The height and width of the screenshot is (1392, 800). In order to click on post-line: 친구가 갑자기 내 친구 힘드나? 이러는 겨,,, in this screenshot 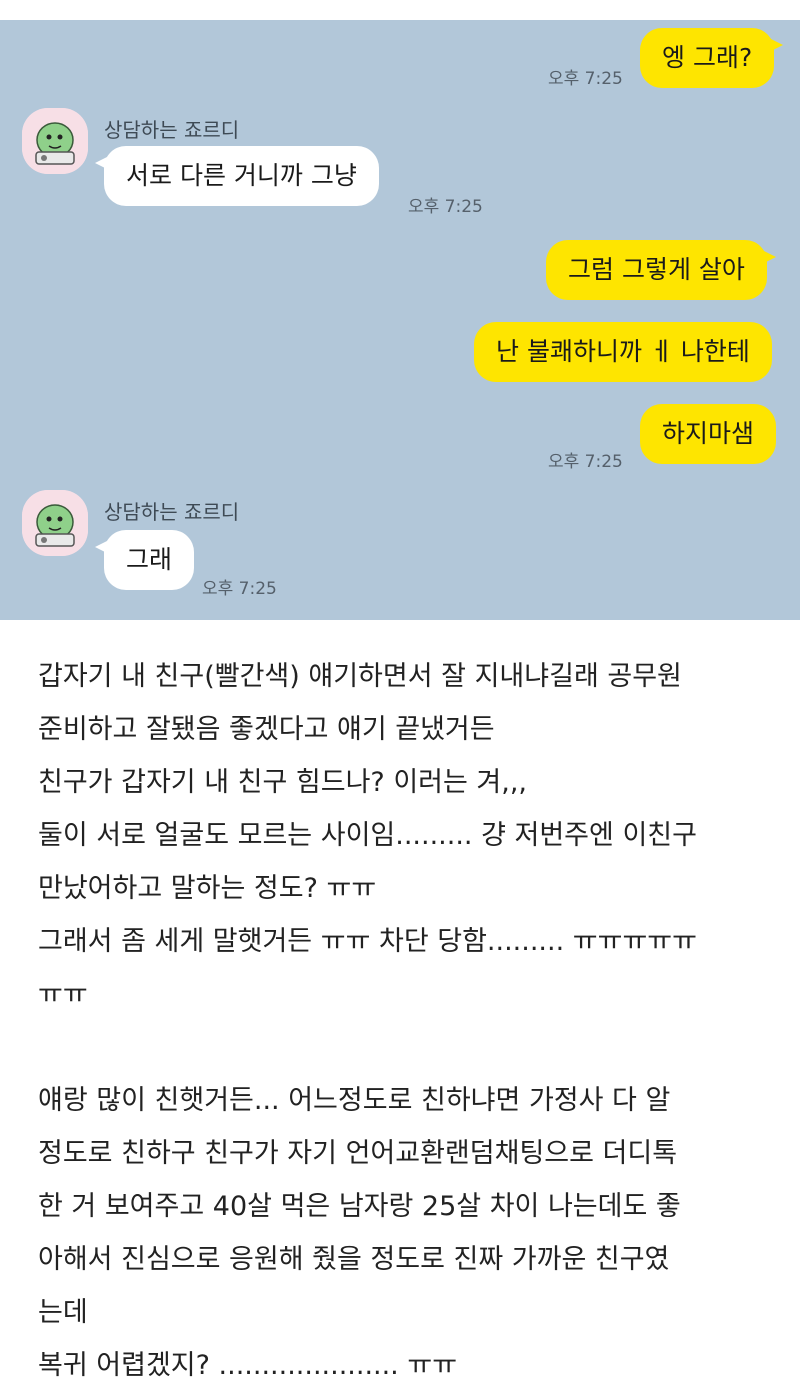, I will do `click(283, 782)`.